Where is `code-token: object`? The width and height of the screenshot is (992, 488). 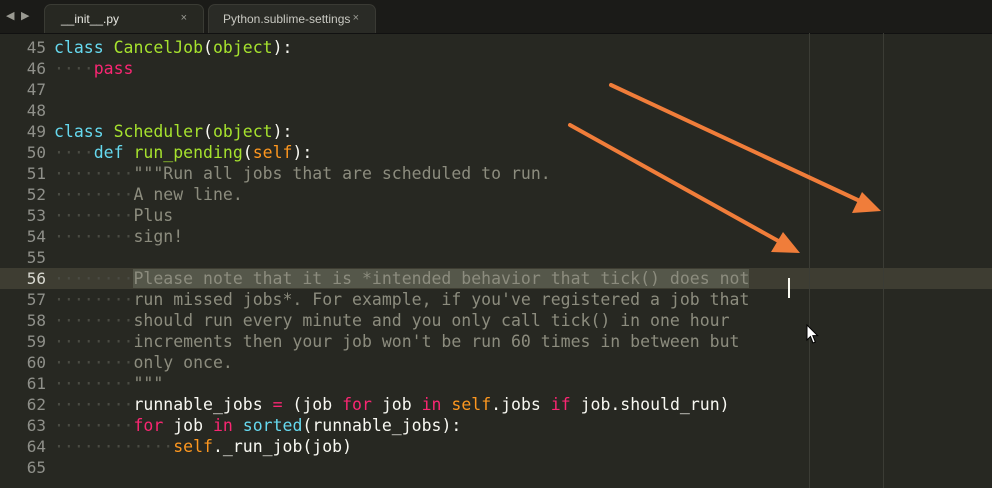 code-token: object is located at coordinates (242, 131).